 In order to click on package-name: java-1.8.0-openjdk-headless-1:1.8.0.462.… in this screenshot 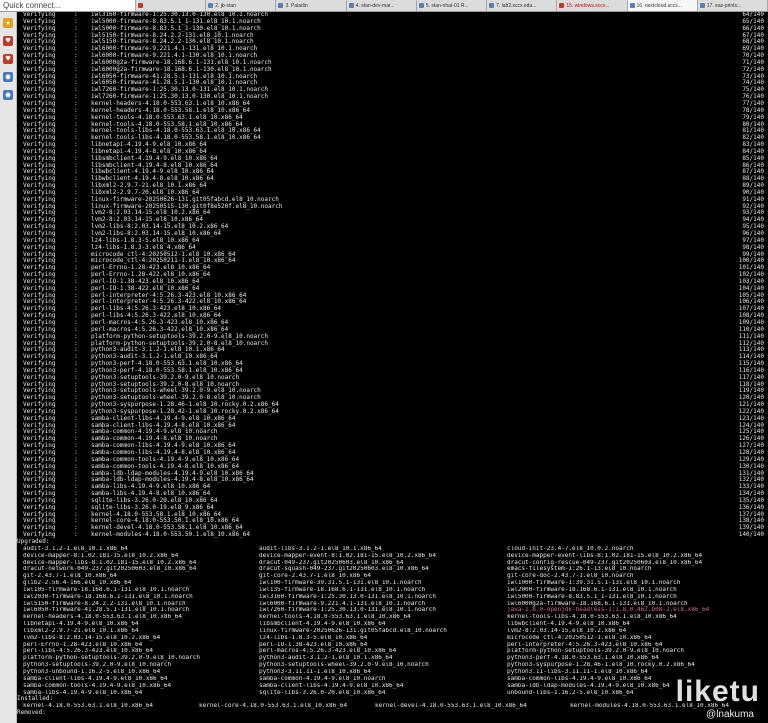, I will do `click(608, 610)`.